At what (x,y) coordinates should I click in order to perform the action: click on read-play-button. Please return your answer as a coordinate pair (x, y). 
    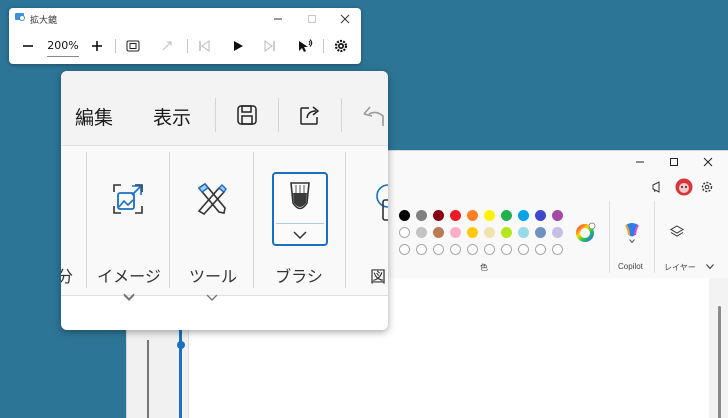
    Looking at the image, I should click on (238, 46).